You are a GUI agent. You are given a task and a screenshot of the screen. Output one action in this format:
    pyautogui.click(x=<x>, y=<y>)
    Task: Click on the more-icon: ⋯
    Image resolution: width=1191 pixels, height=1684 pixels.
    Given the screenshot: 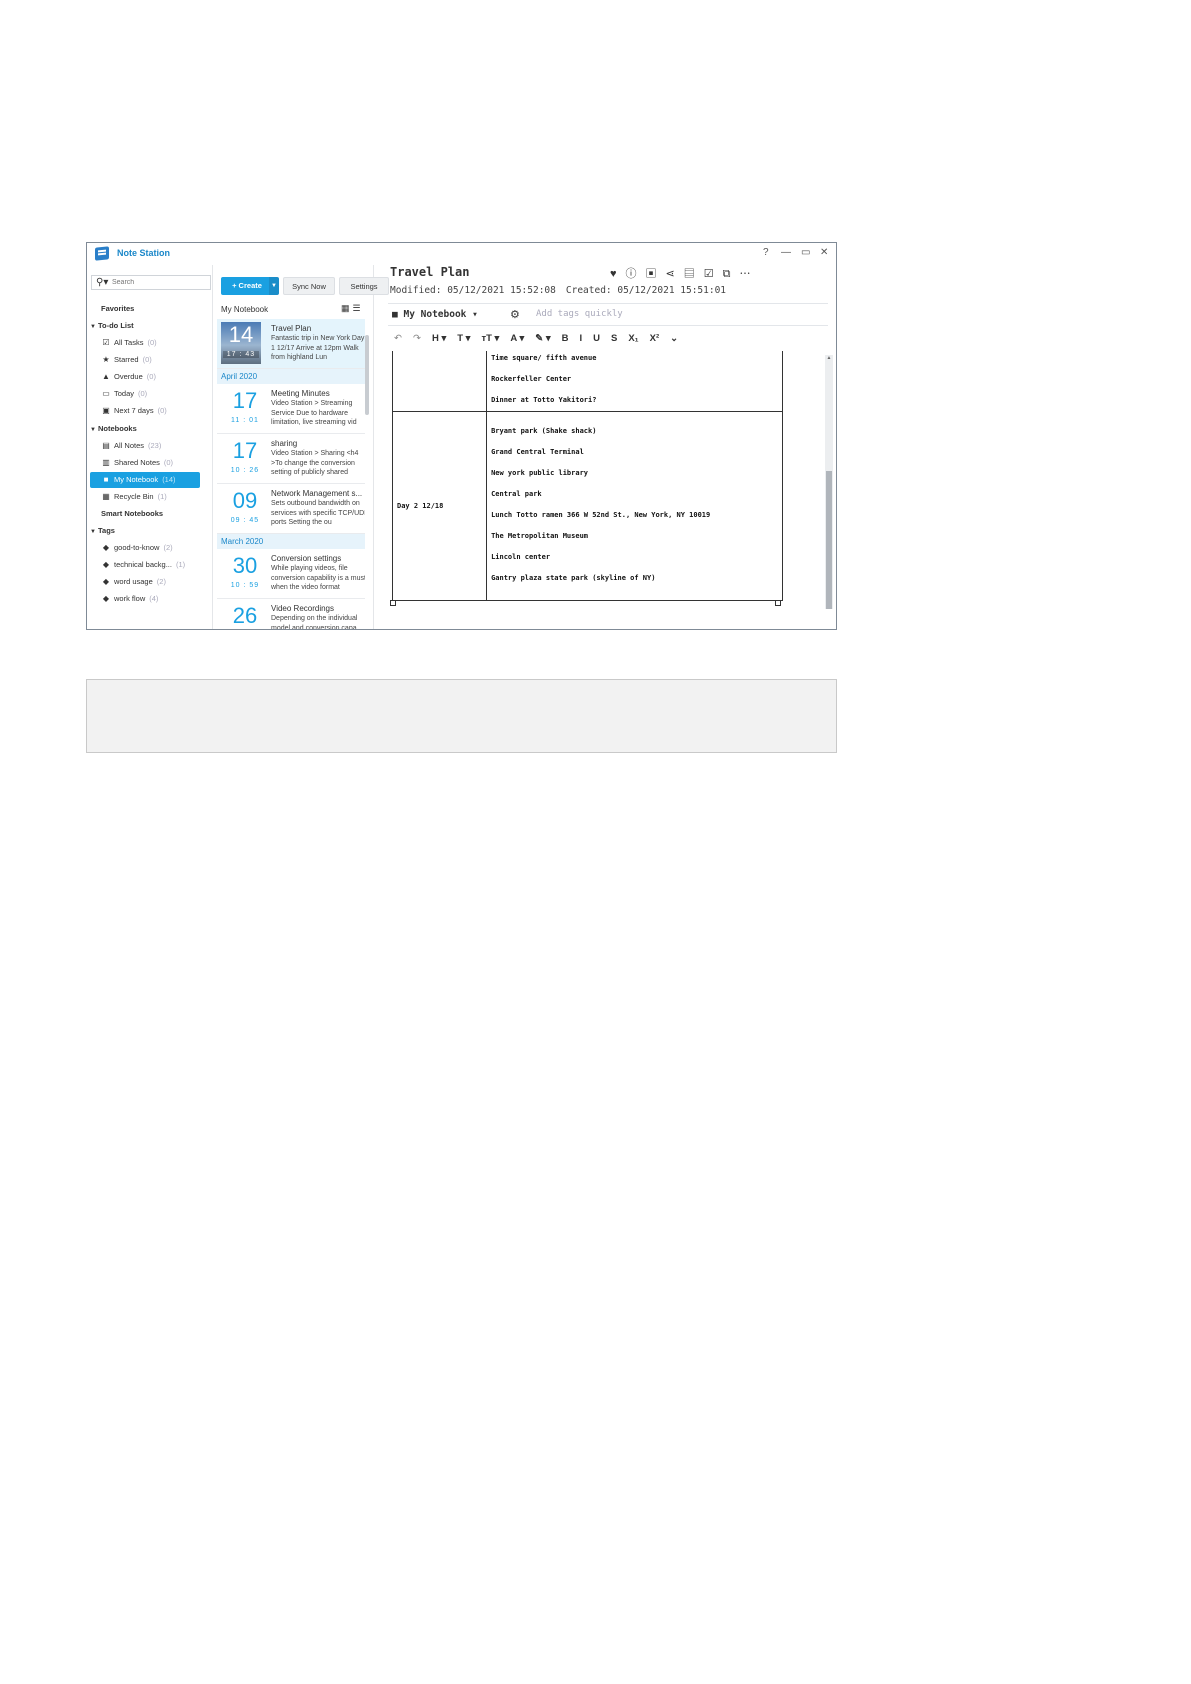 What is the action you would take?
    pyautogui.click(x=749, y=274)
    